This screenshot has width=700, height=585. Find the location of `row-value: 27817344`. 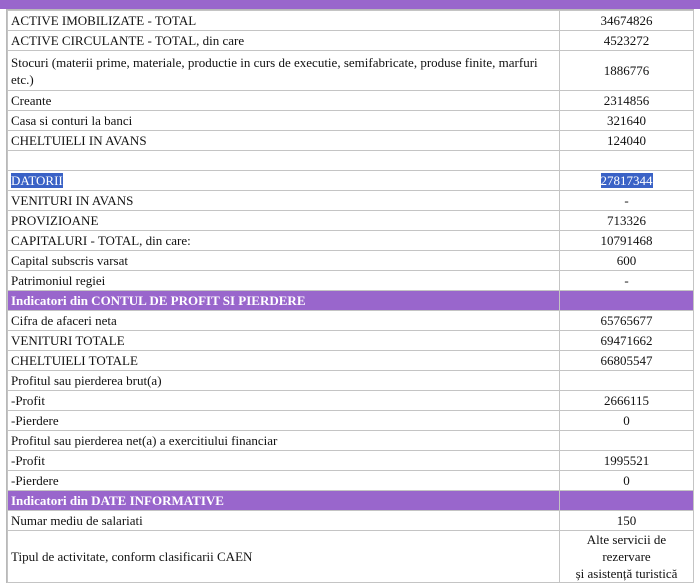

row-value: 27817344 is located at coordinates (626, 180).